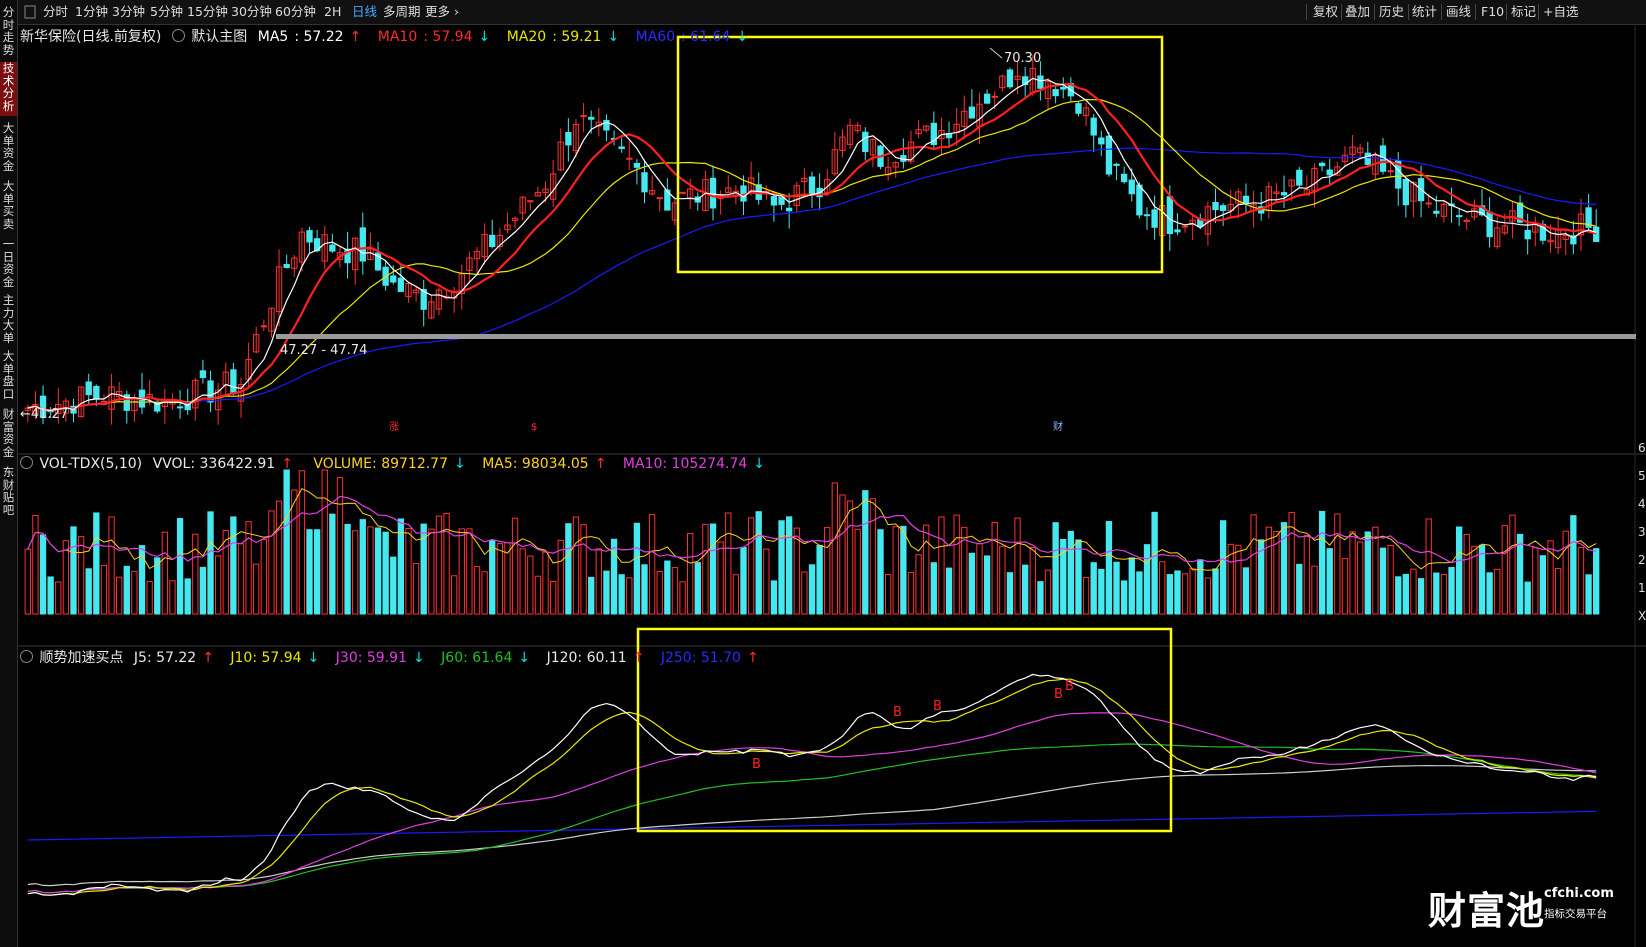 This screenshot has width=1646, height=947. Describe the element at coordinates (812, 825) in the screenshot. I see `j250-line` at that location.